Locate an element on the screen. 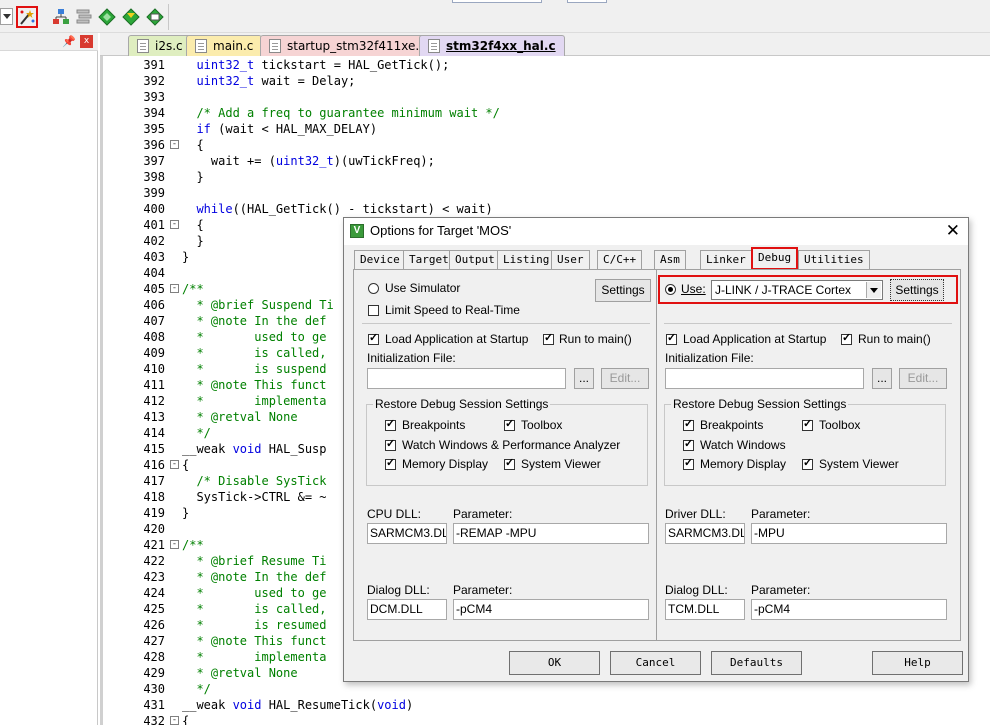 Image resolution: width=990 pixels, height=725 pixels. use-driver-radio is located at coordinates (670, 289).